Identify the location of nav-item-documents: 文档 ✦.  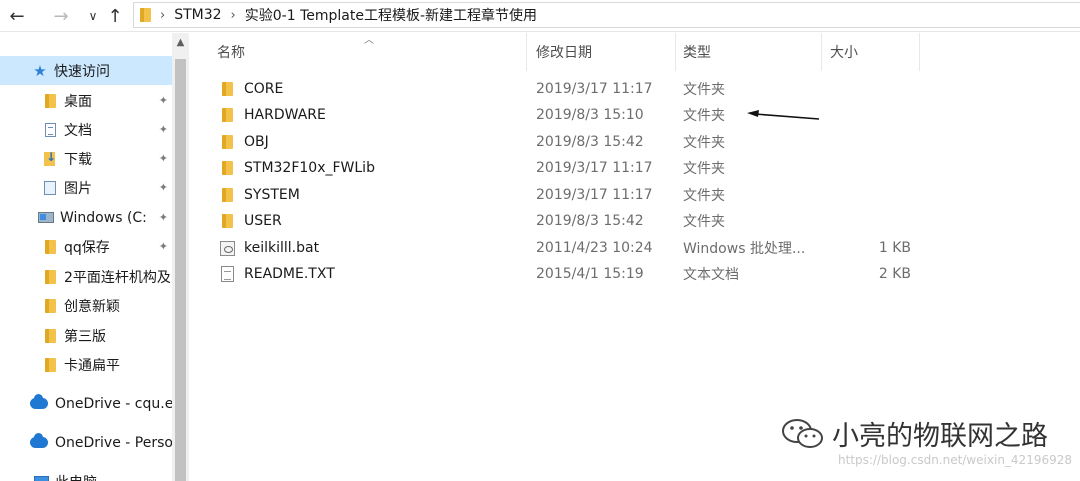
(86, 129).